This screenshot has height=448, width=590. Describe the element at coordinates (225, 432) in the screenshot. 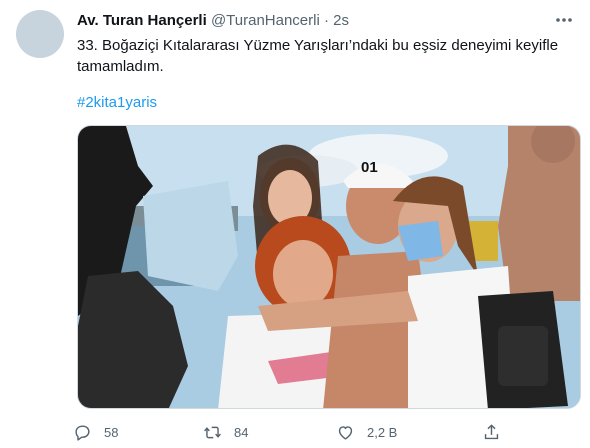

I see `retweet-button: 84` at that location.